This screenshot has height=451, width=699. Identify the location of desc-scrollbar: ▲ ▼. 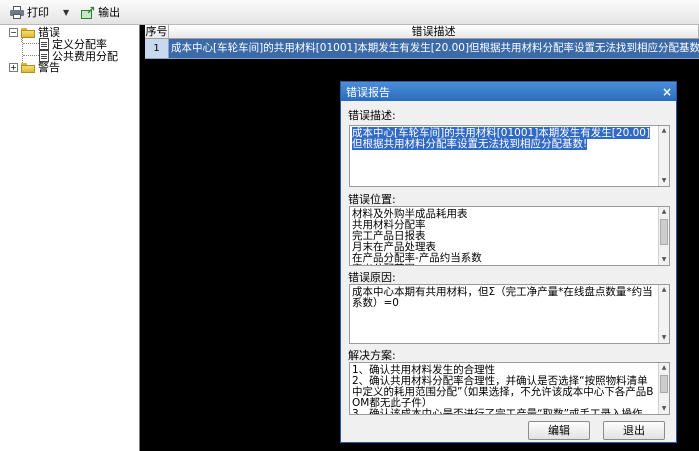
(663, 156).